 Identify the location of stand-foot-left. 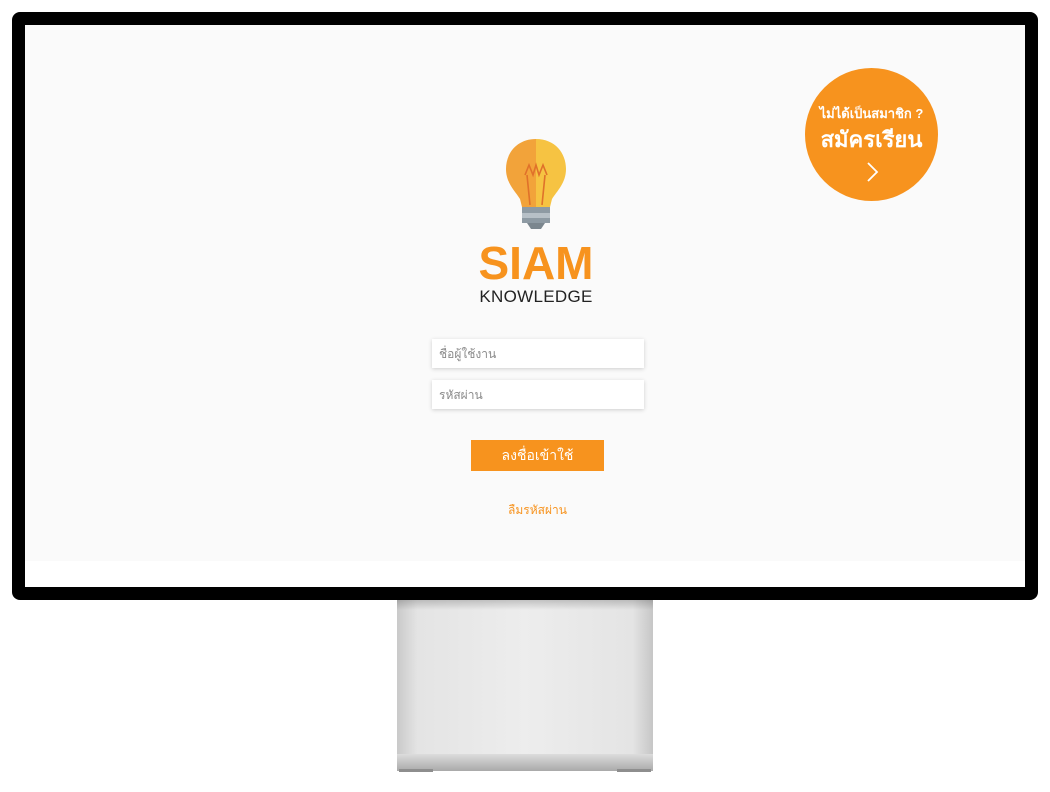
(416, 770).